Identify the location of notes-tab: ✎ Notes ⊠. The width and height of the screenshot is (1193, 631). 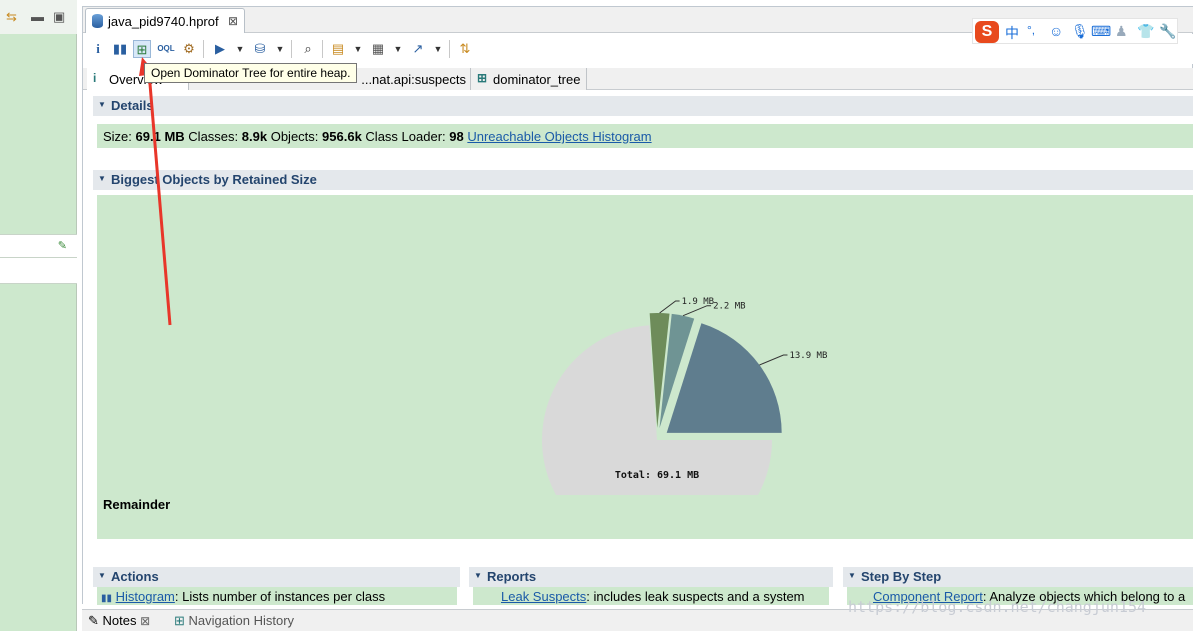
(119, 621).